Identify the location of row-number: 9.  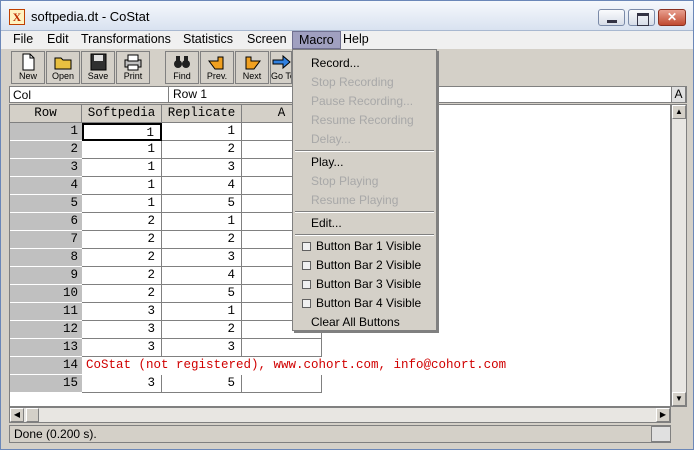
(46, 276).